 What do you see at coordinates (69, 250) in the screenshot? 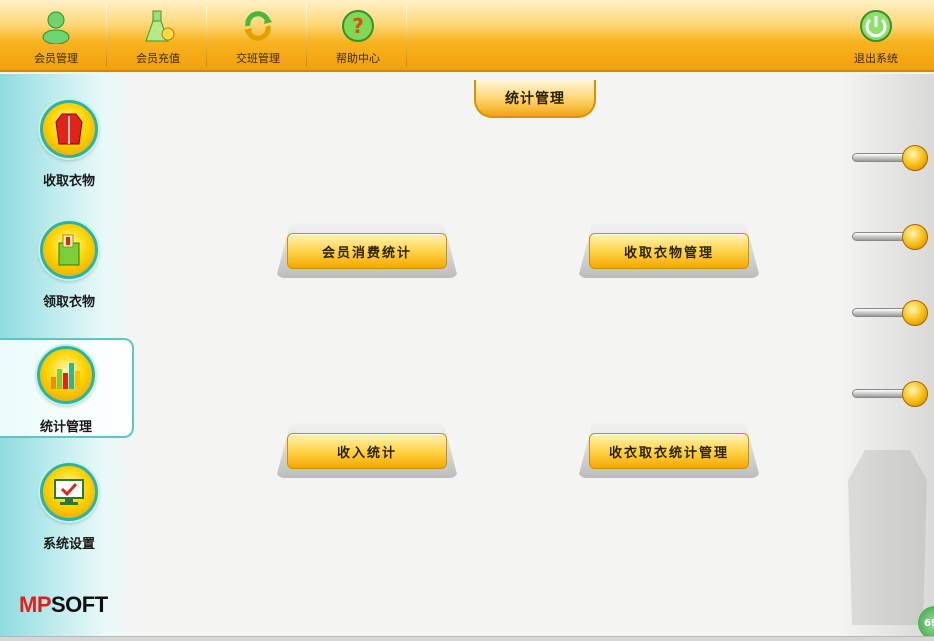
I see `bag-icon` at bounding box center [69, 250].